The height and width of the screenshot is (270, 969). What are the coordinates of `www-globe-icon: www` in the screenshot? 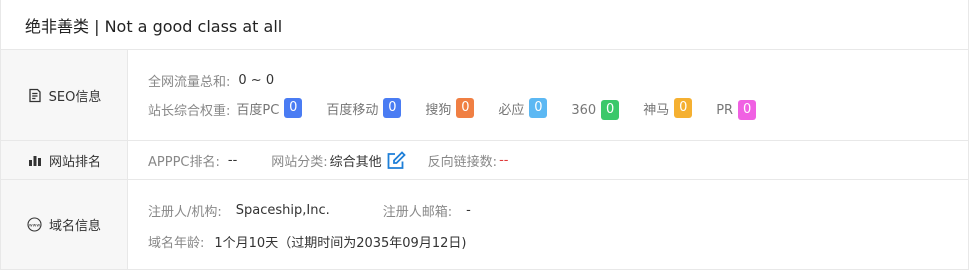 It's located at (35, 225).